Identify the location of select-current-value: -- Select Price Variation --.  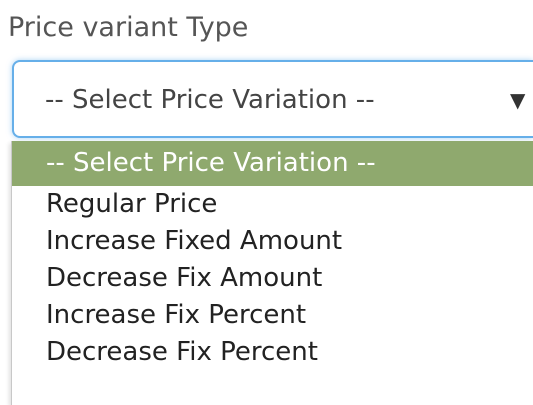
(210, 100).